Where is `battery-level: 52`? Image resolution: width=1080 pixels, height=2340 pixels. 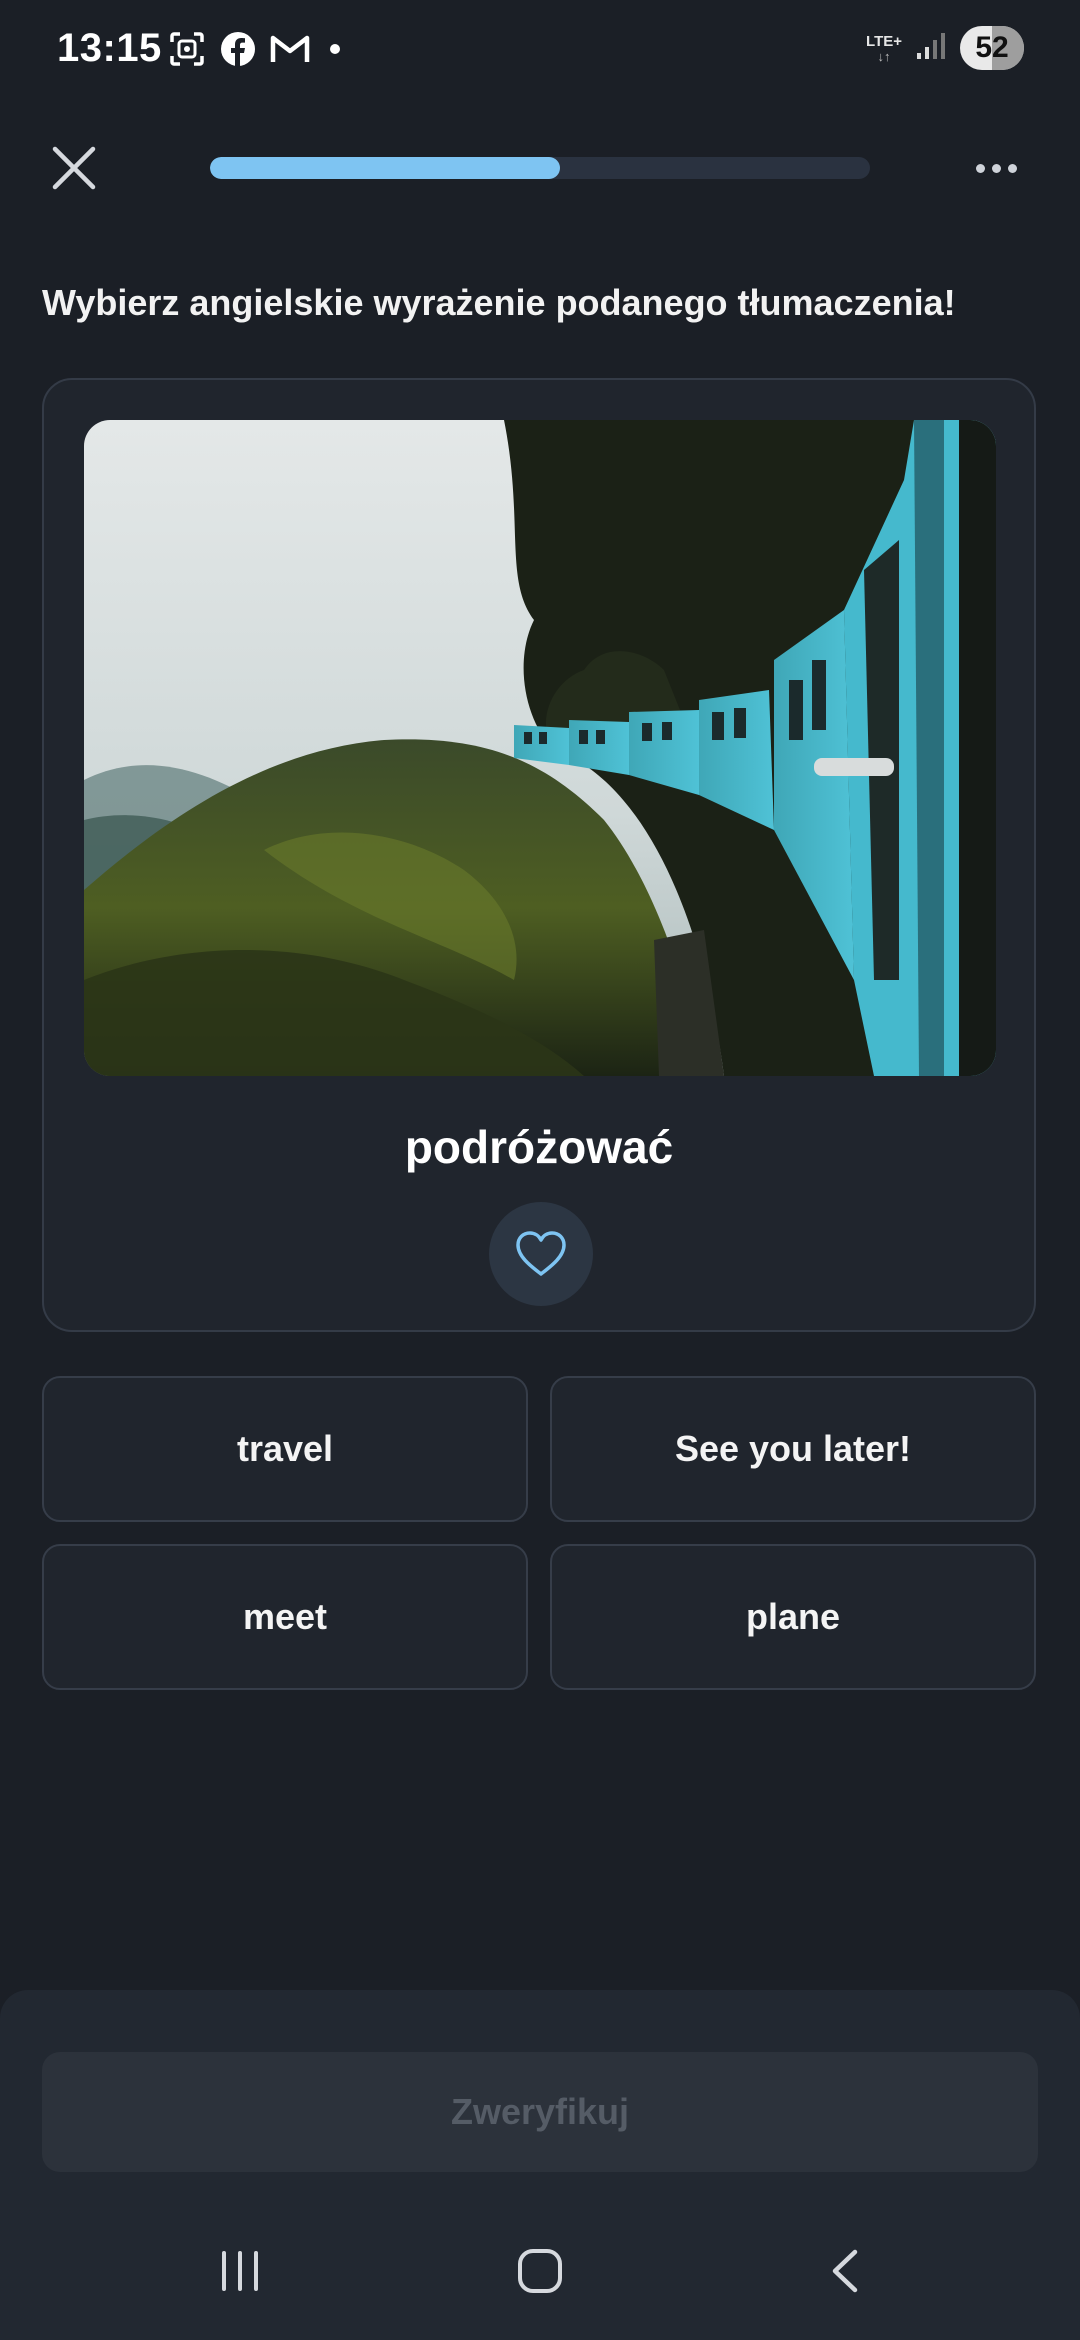 battery-level: 52 is located at coordinates (992, 47).